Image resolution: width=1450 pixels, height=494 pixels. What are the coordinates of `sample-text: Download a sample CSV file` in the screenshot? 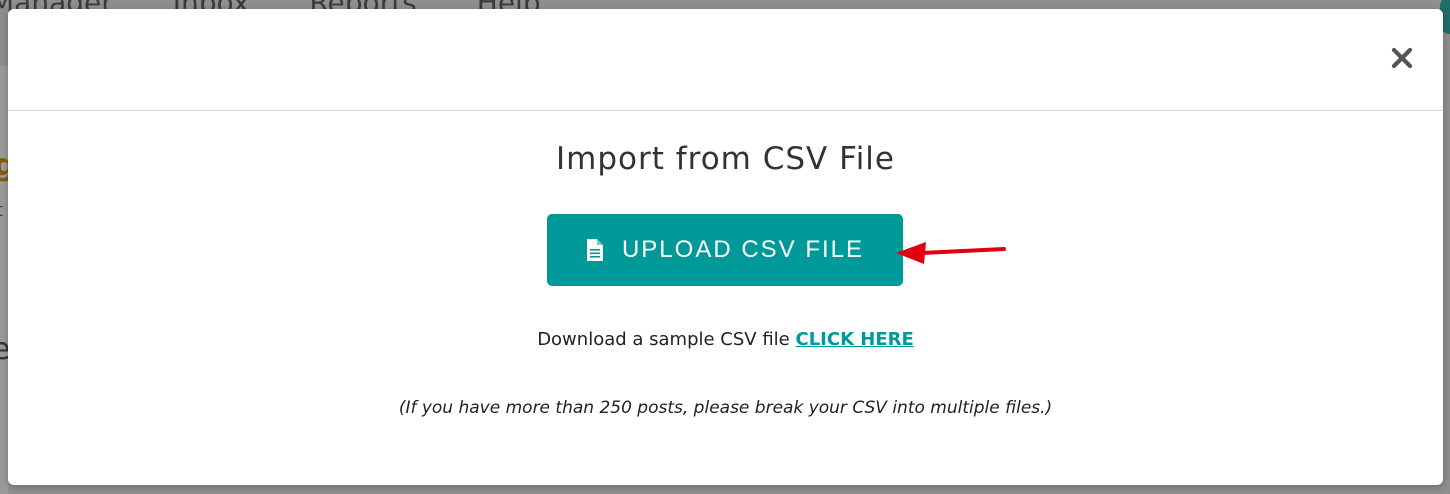 It's located at (663, 339).